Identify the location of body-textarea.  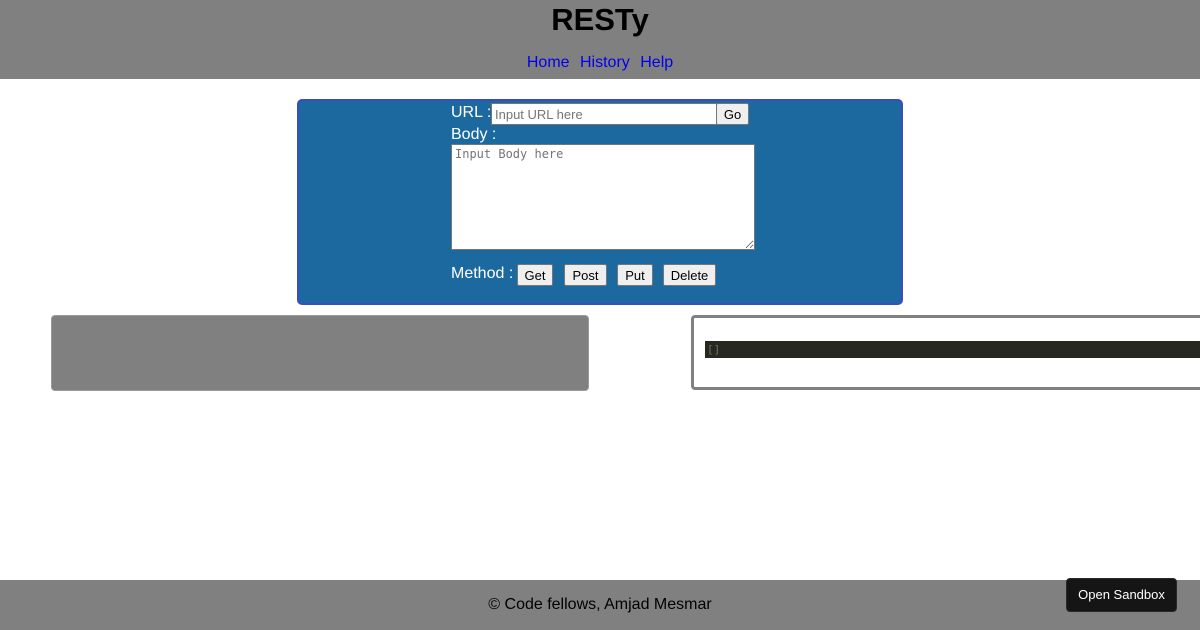
(603, 197).